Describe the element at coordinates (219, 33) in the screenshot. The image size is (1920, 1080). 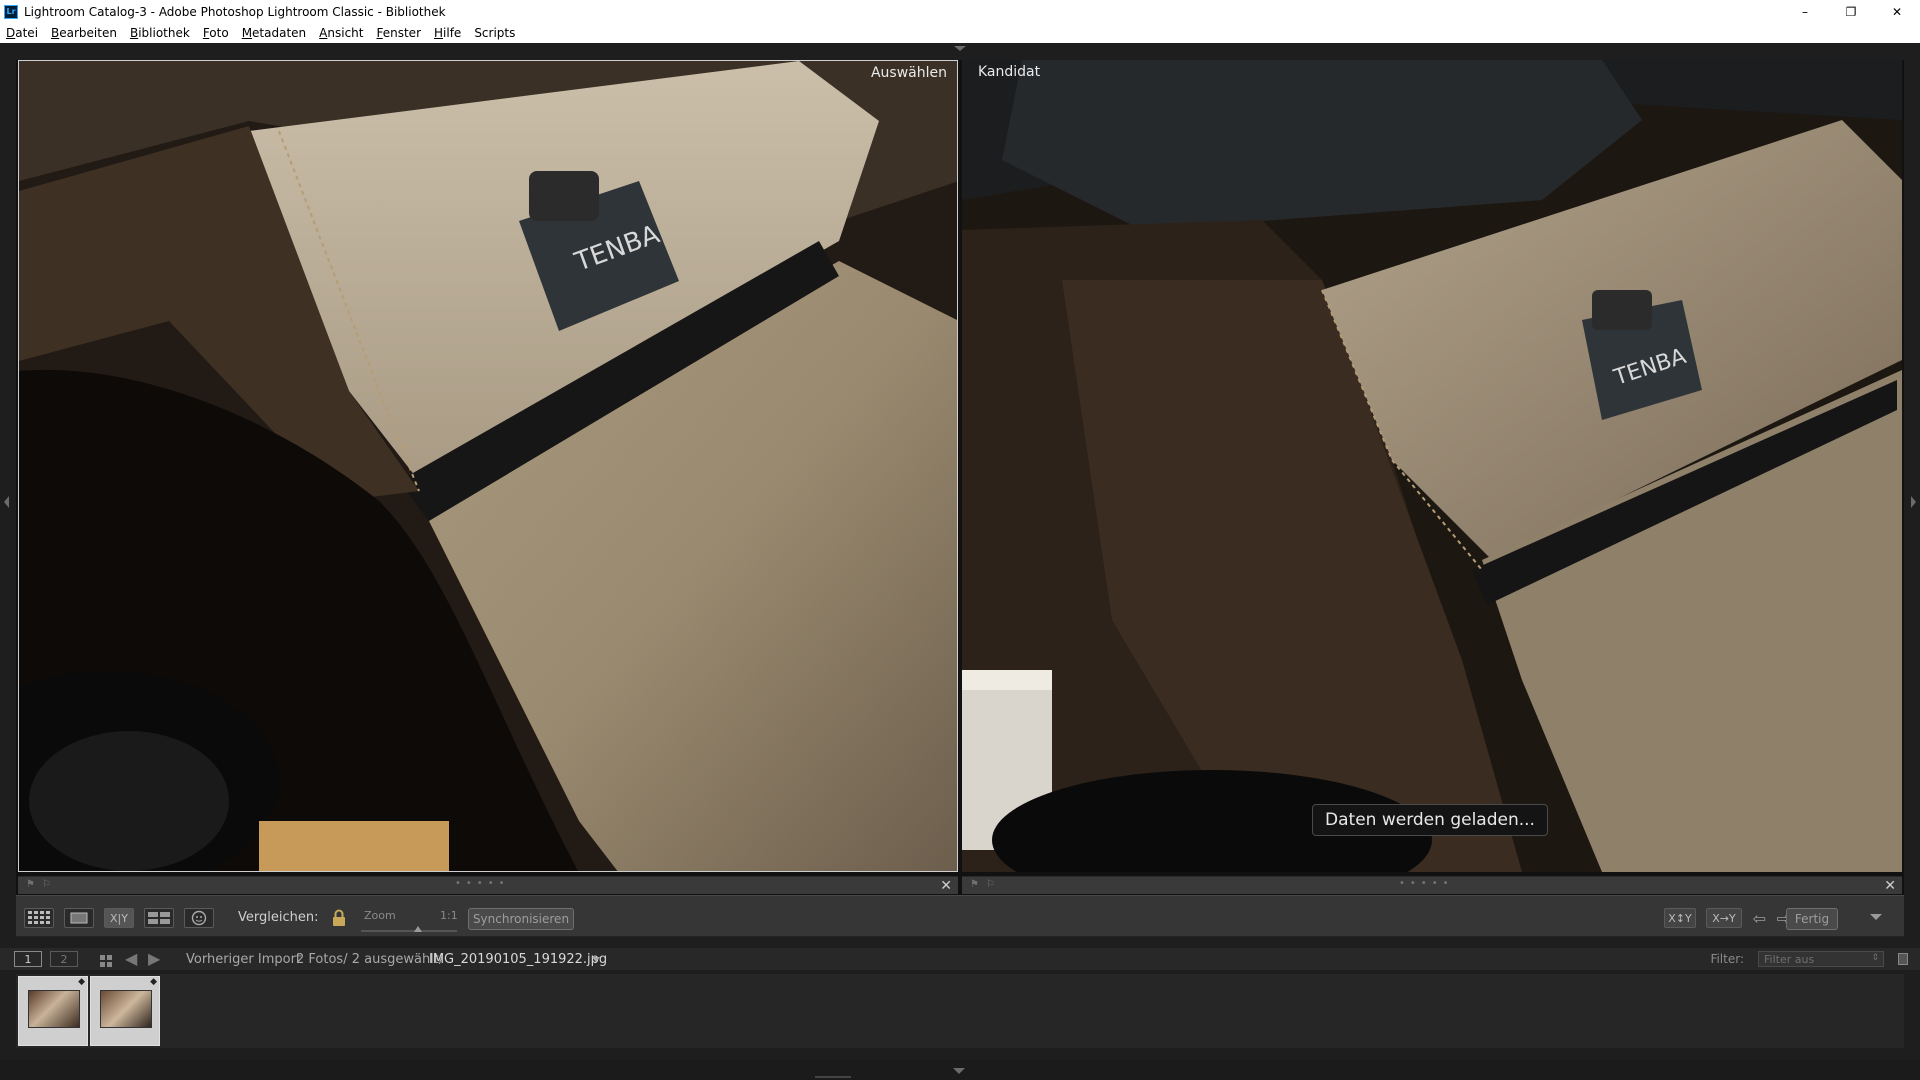
I see `menu-label: oto` at that location.